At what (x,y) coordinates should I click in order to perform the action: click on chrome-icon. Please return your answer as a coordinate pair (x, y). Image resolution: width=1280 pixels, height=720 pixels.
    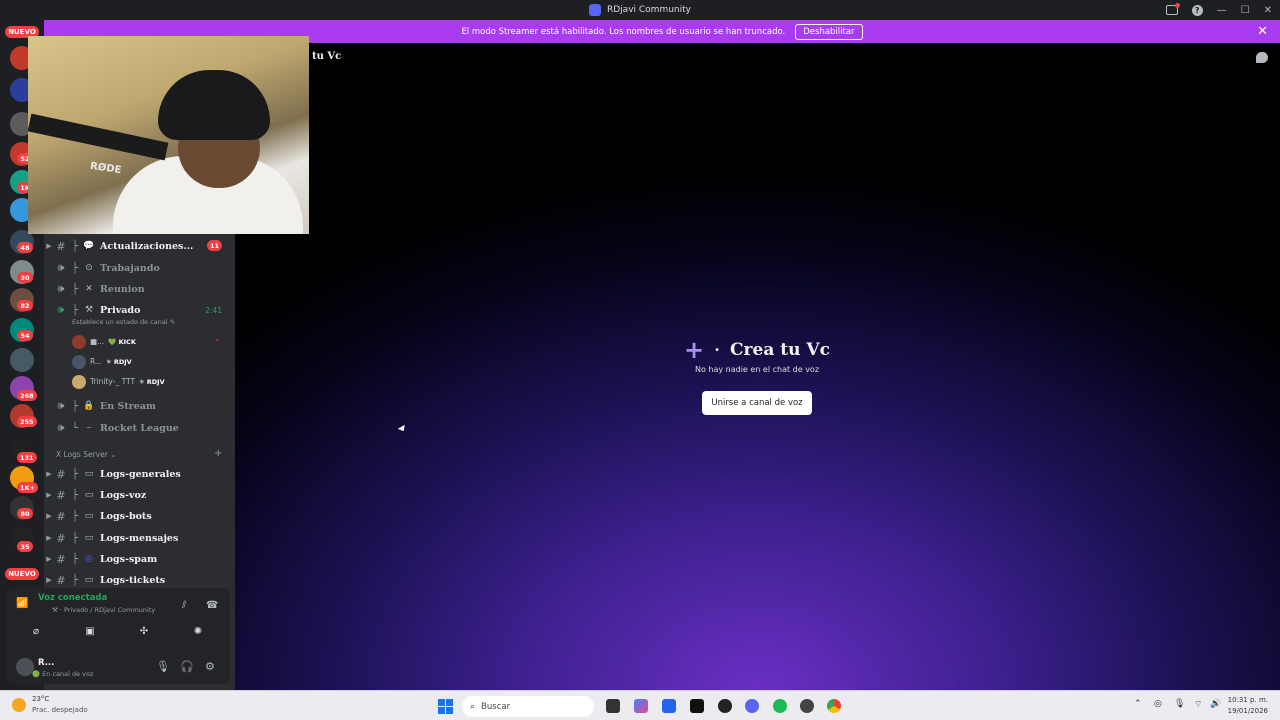
    Looking at the image, I should click on (834, 706).